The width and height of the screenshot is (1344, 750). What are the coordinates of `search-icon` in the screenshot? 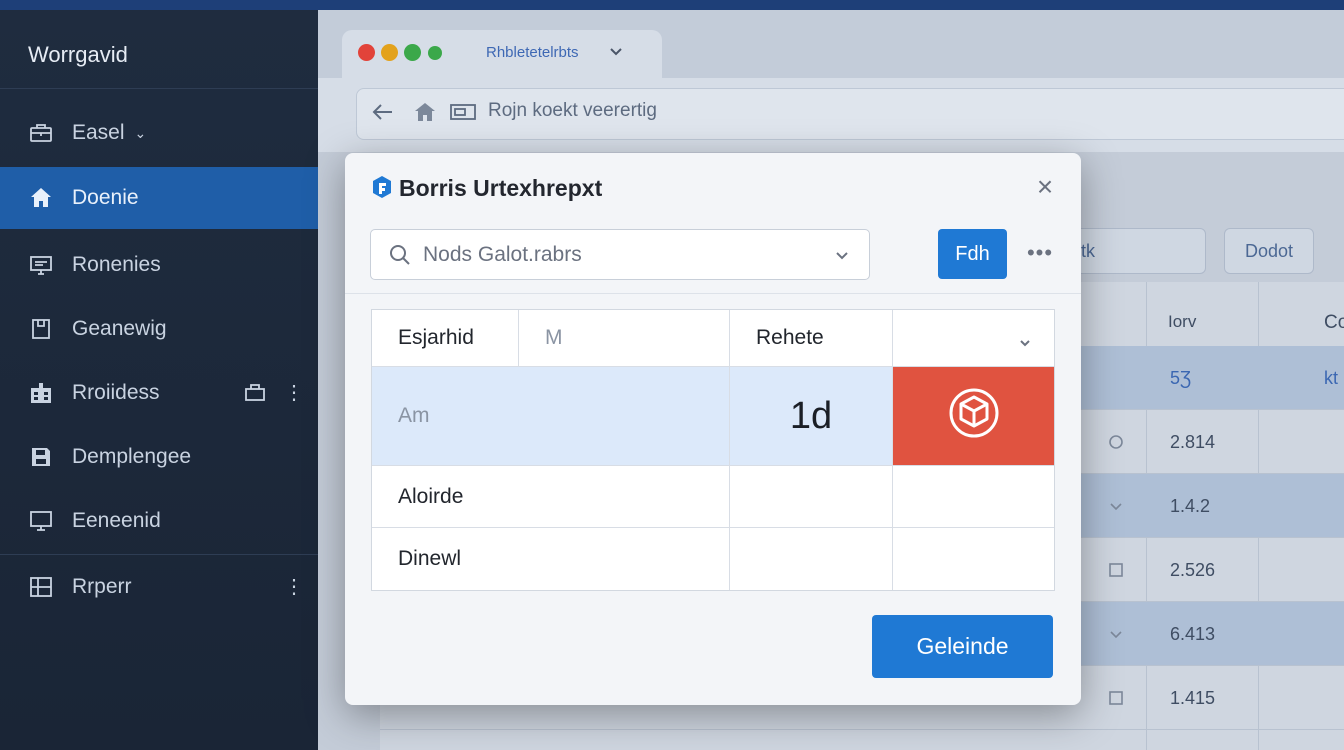 It's located at (400, 255).